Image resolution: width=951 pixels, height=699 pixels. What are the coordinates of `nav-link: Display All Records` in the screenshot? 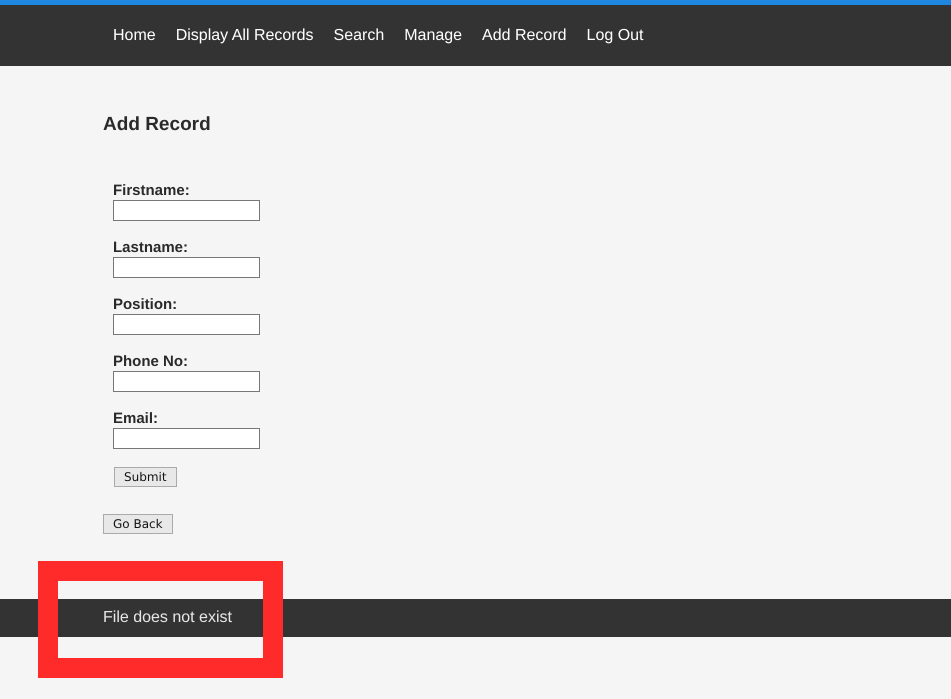 It's located at (245, 35).